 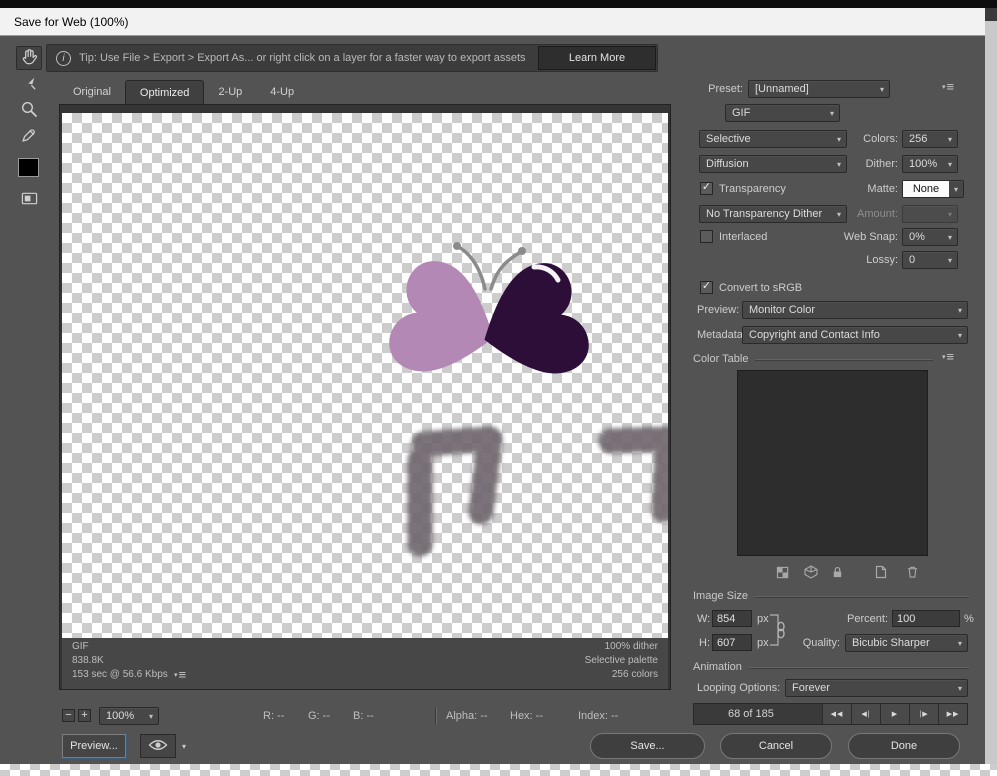 I want to click on browser-select-chevron: ▾, so click(x=184, y=746).